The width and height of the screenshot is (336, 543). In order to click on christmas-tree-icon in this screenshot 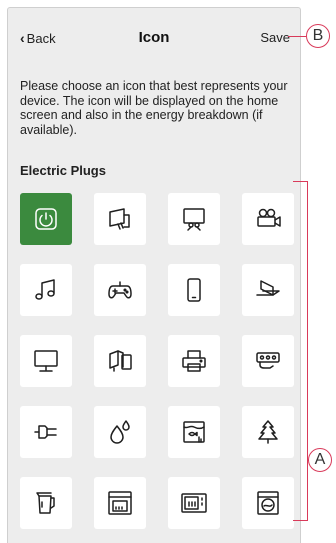, I will do `click(268, 432)`.